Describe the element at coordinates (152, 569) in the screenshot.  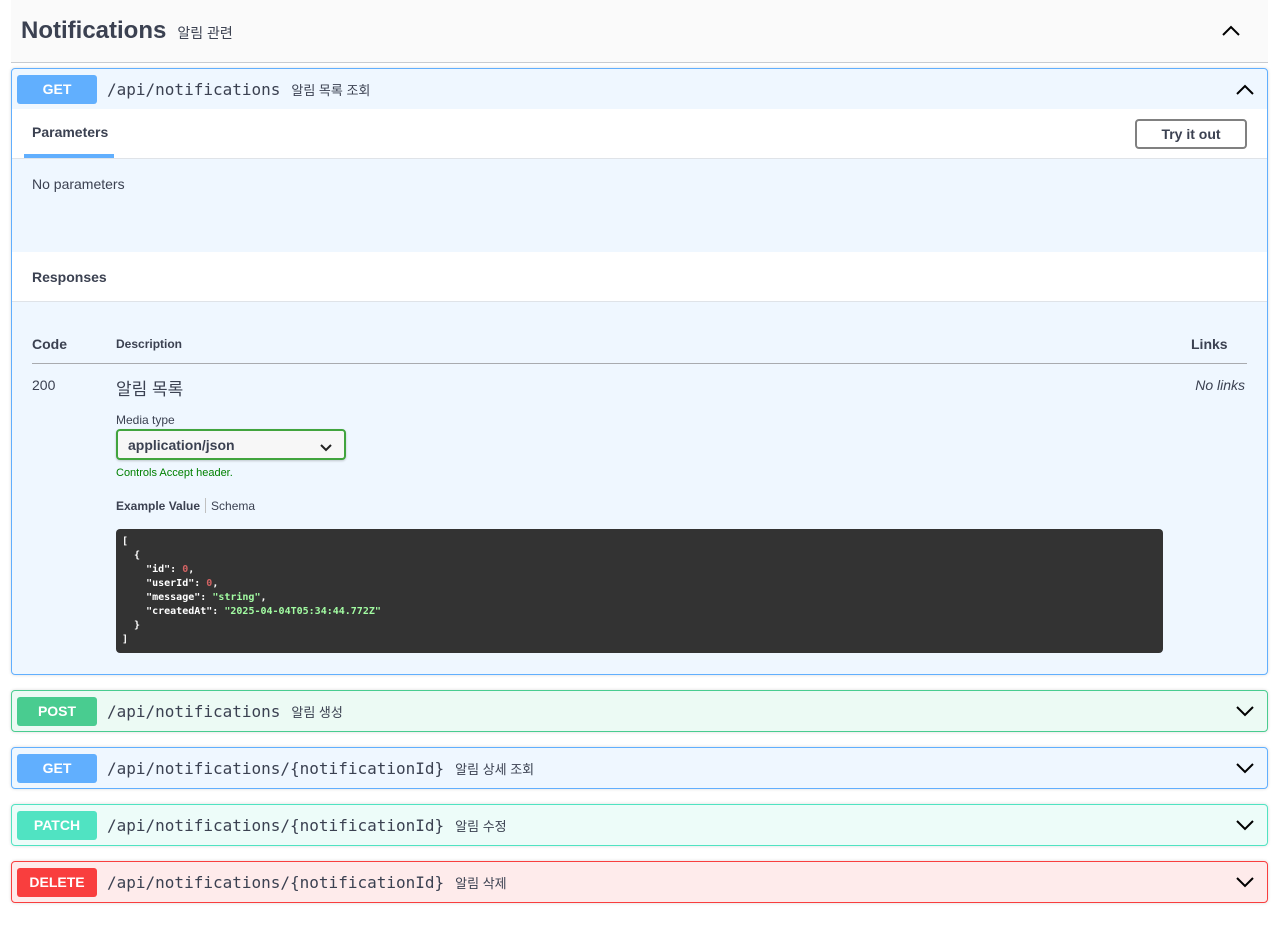
I see `code-key: "id":` at that location.